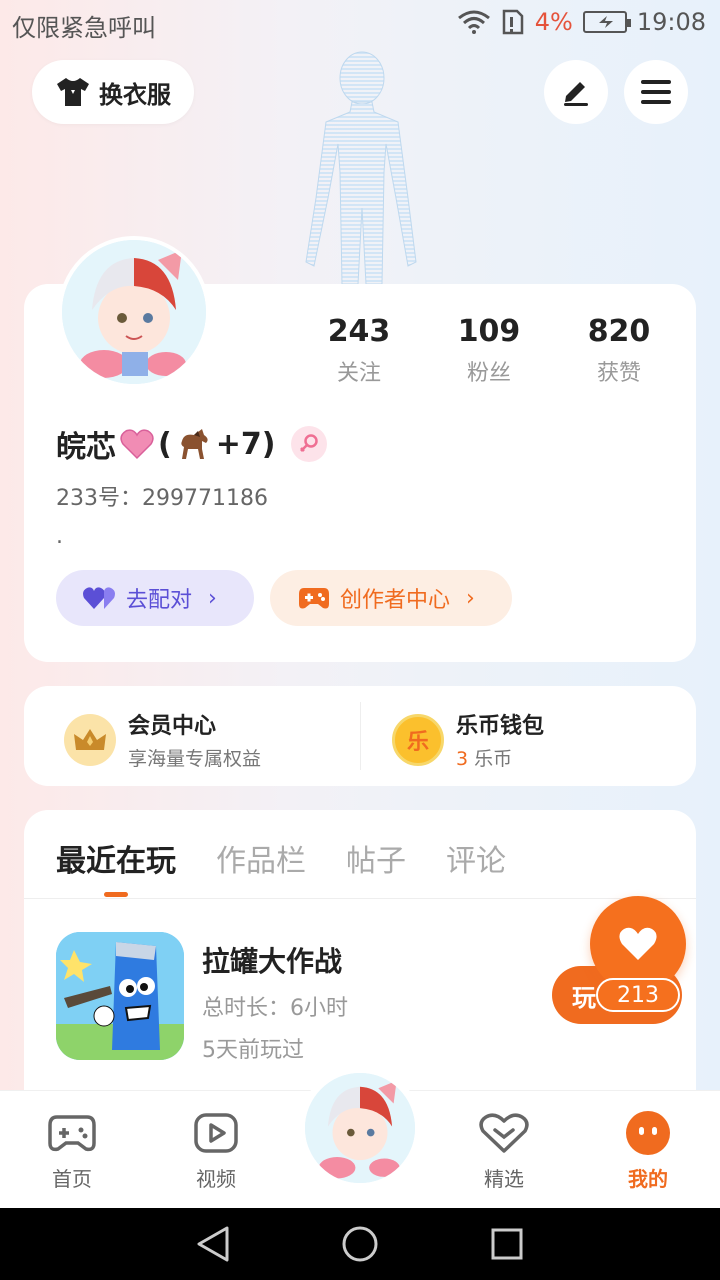 This screenshot has width=720, height=1280. I want to click on pair-hearts-icon, so click(99, 598).